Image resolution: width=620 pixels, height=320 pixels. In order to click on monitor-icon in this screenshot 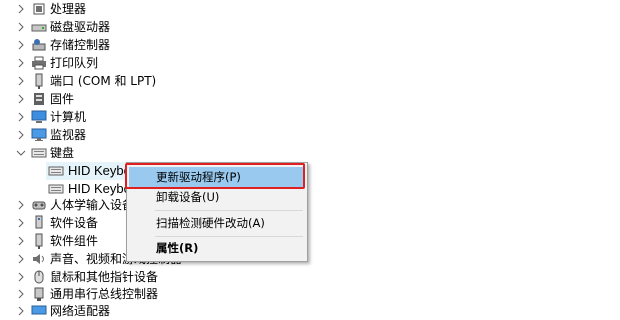, I will do `click(39, 135)`.